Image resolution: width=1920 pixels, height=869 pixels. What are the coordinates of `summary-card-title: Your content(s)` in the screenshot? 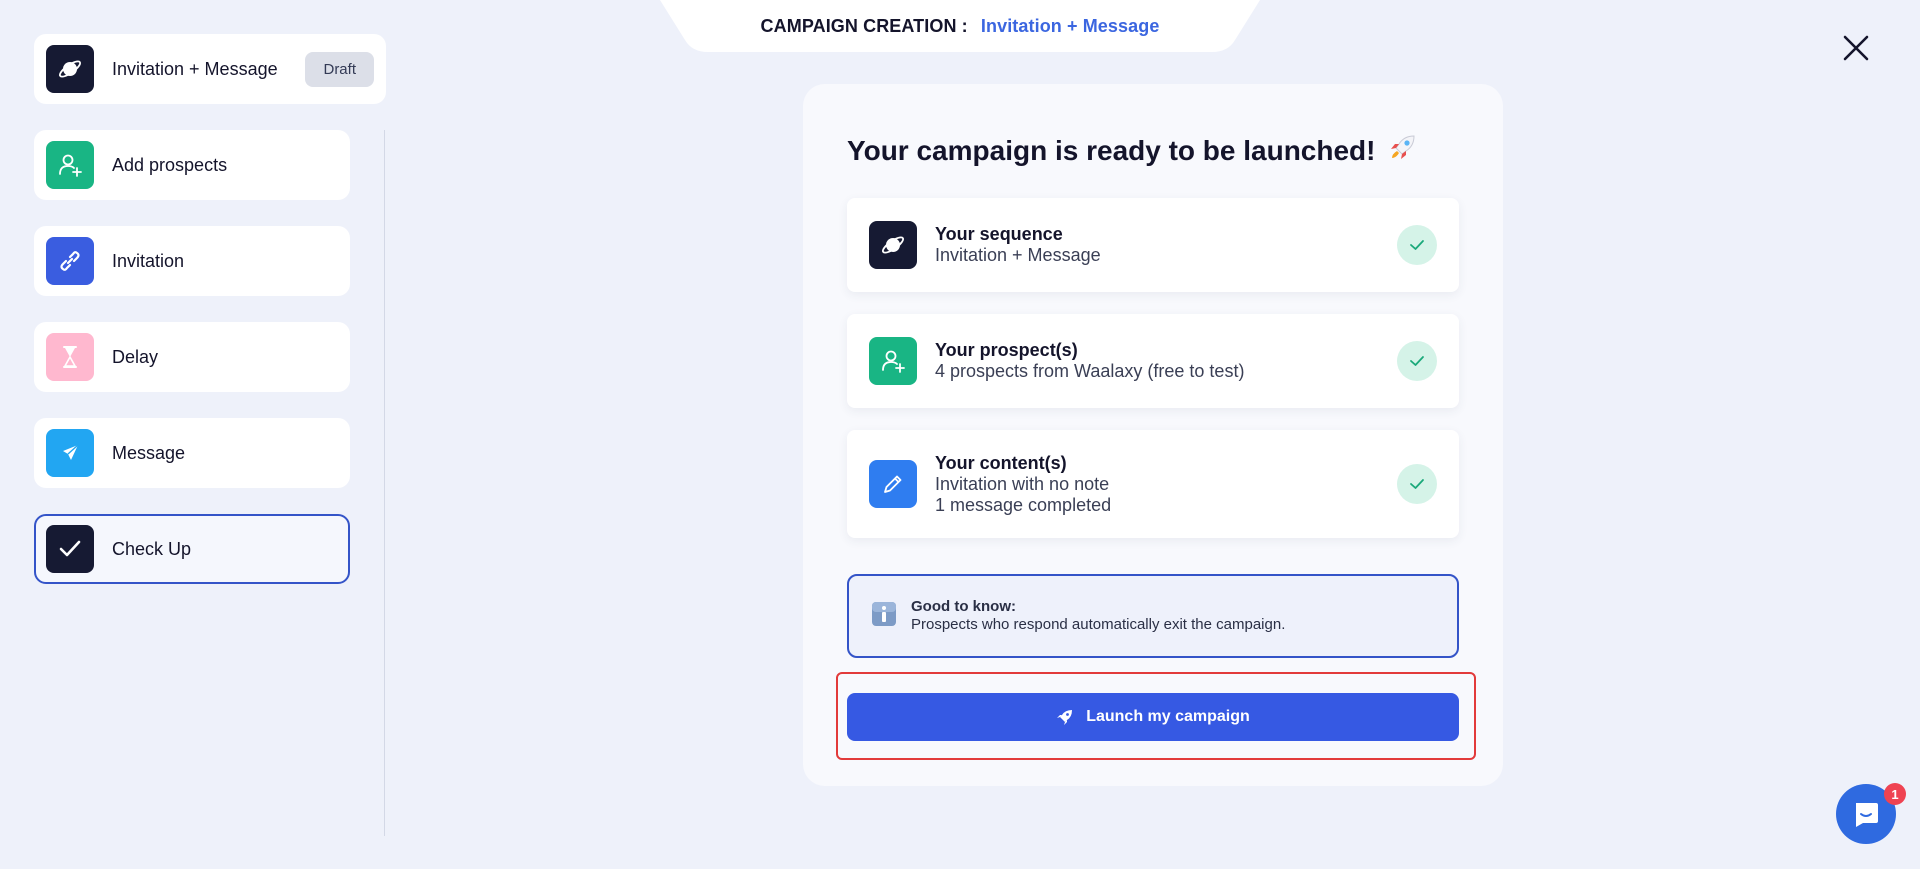 It's located at (1001, 462).